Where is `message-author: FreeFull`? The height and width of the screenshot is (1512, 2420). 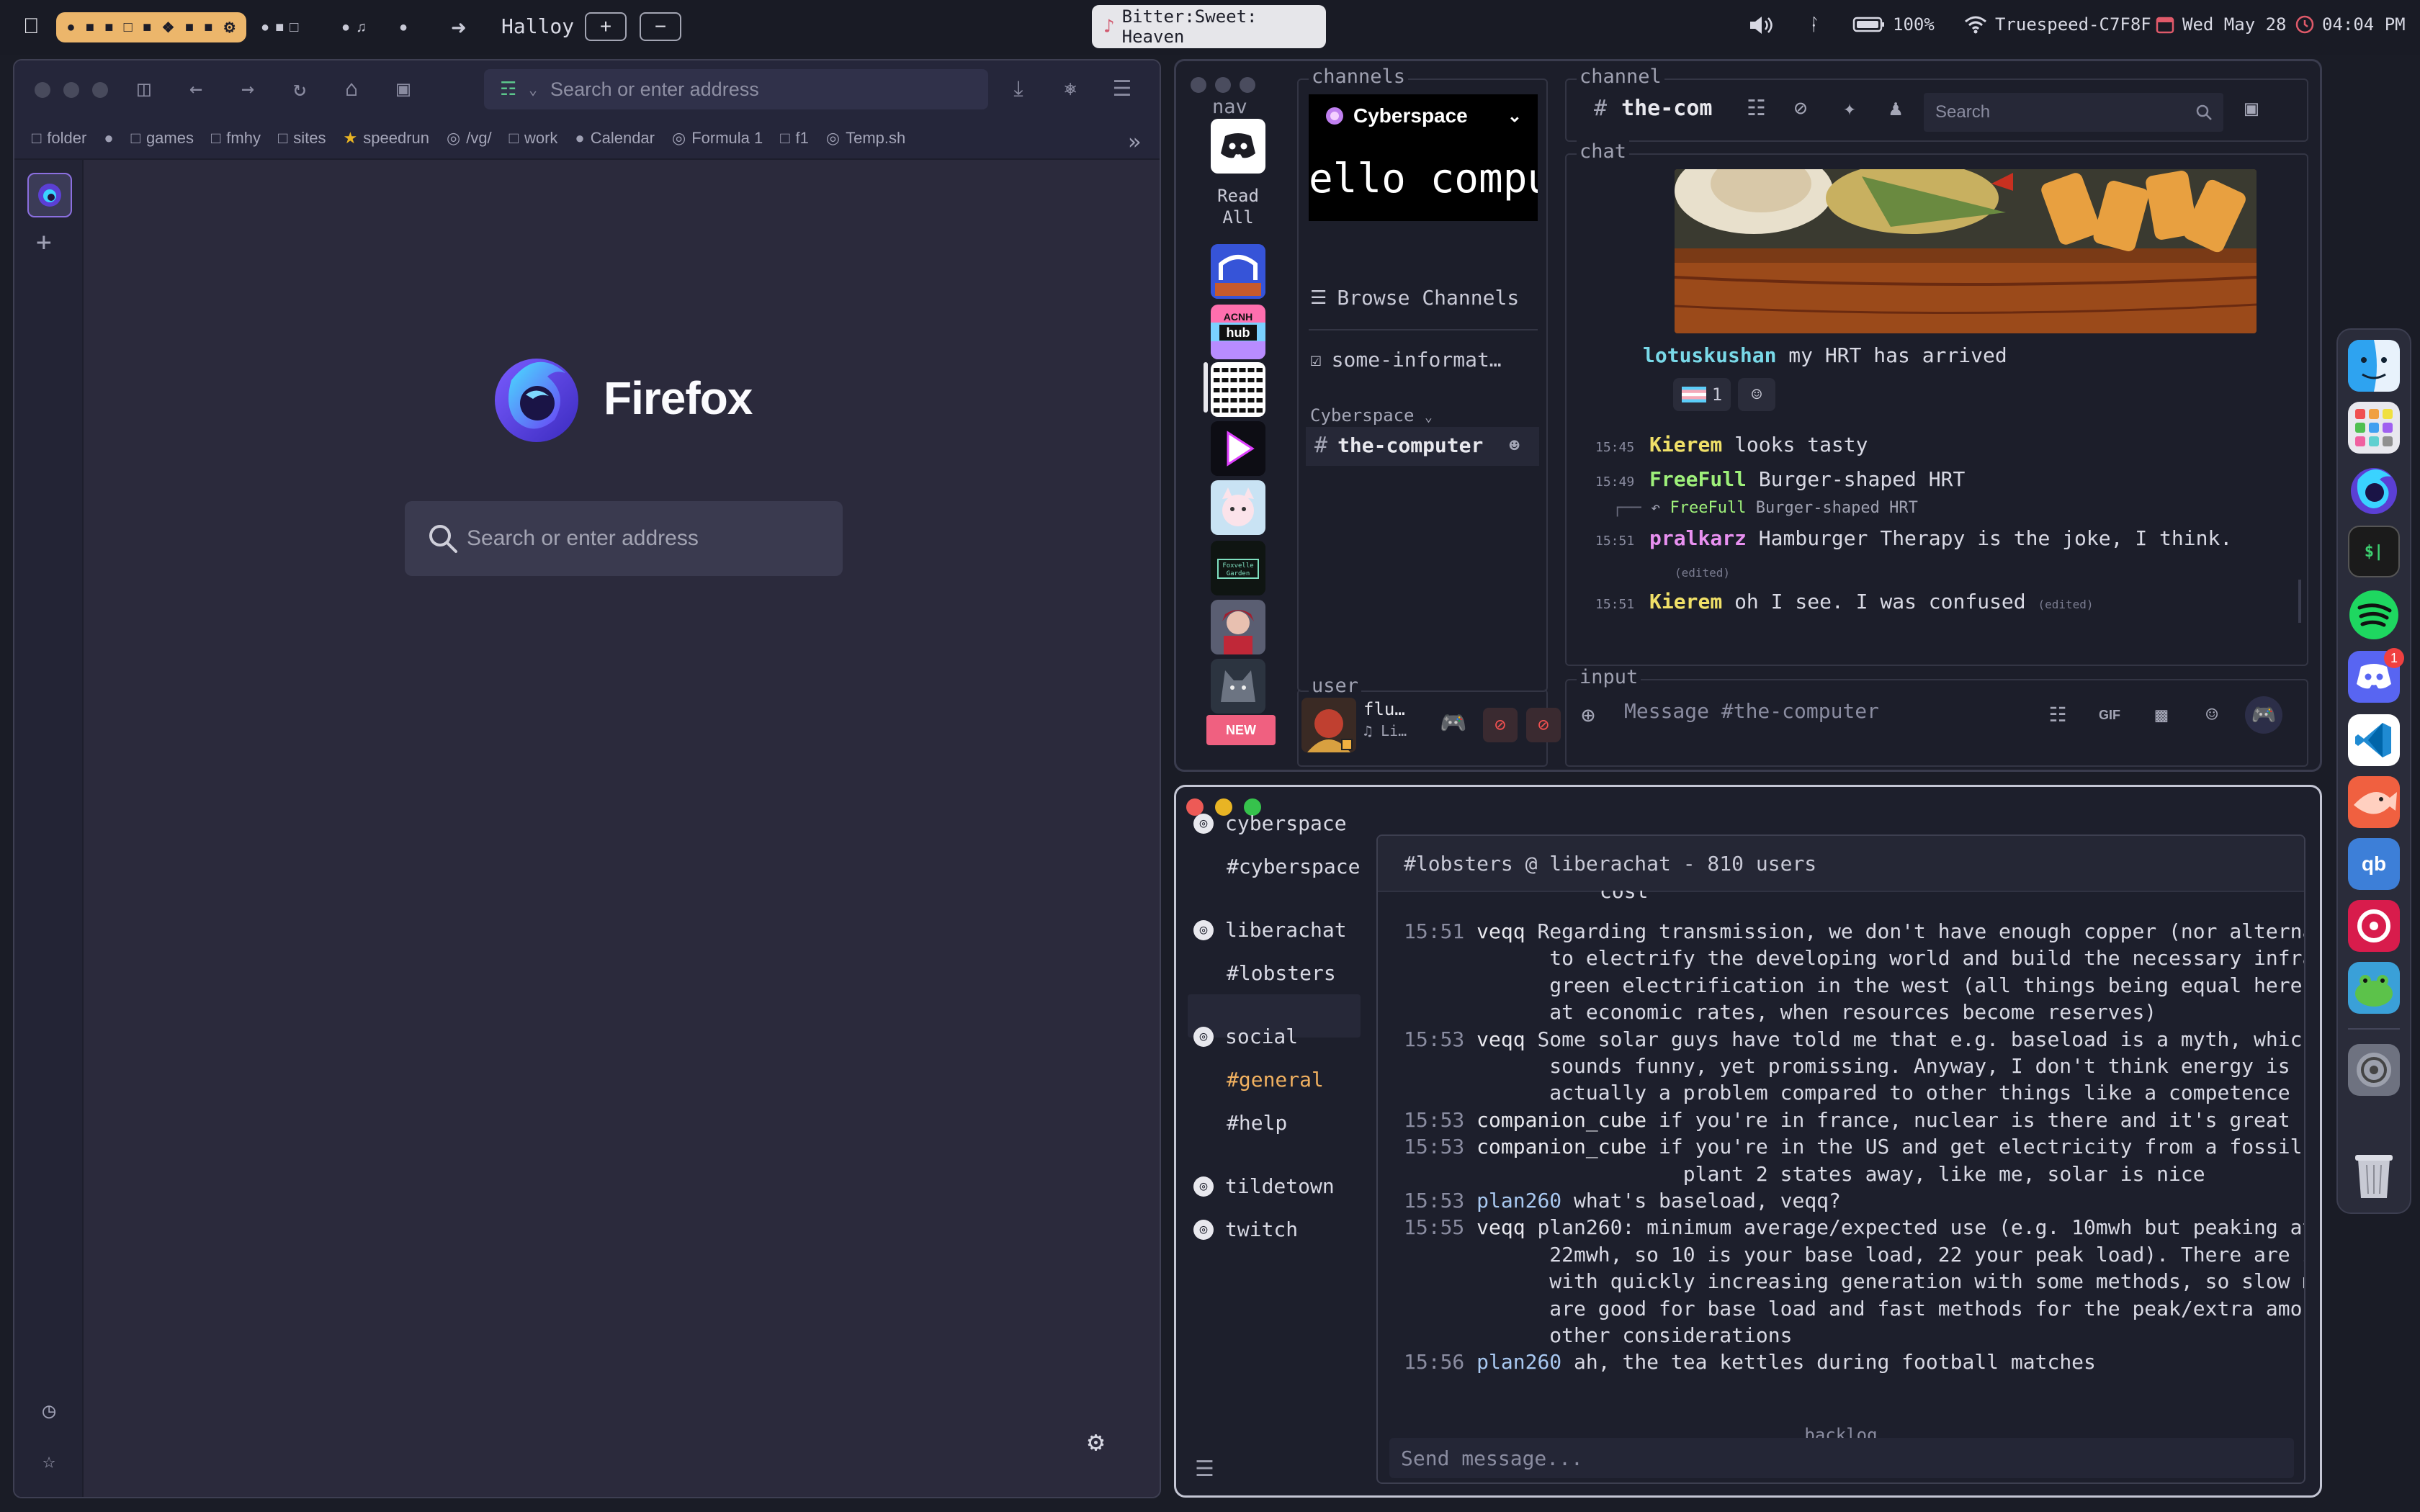 message-author: FreeFull is located at coordinates (1698, 479).